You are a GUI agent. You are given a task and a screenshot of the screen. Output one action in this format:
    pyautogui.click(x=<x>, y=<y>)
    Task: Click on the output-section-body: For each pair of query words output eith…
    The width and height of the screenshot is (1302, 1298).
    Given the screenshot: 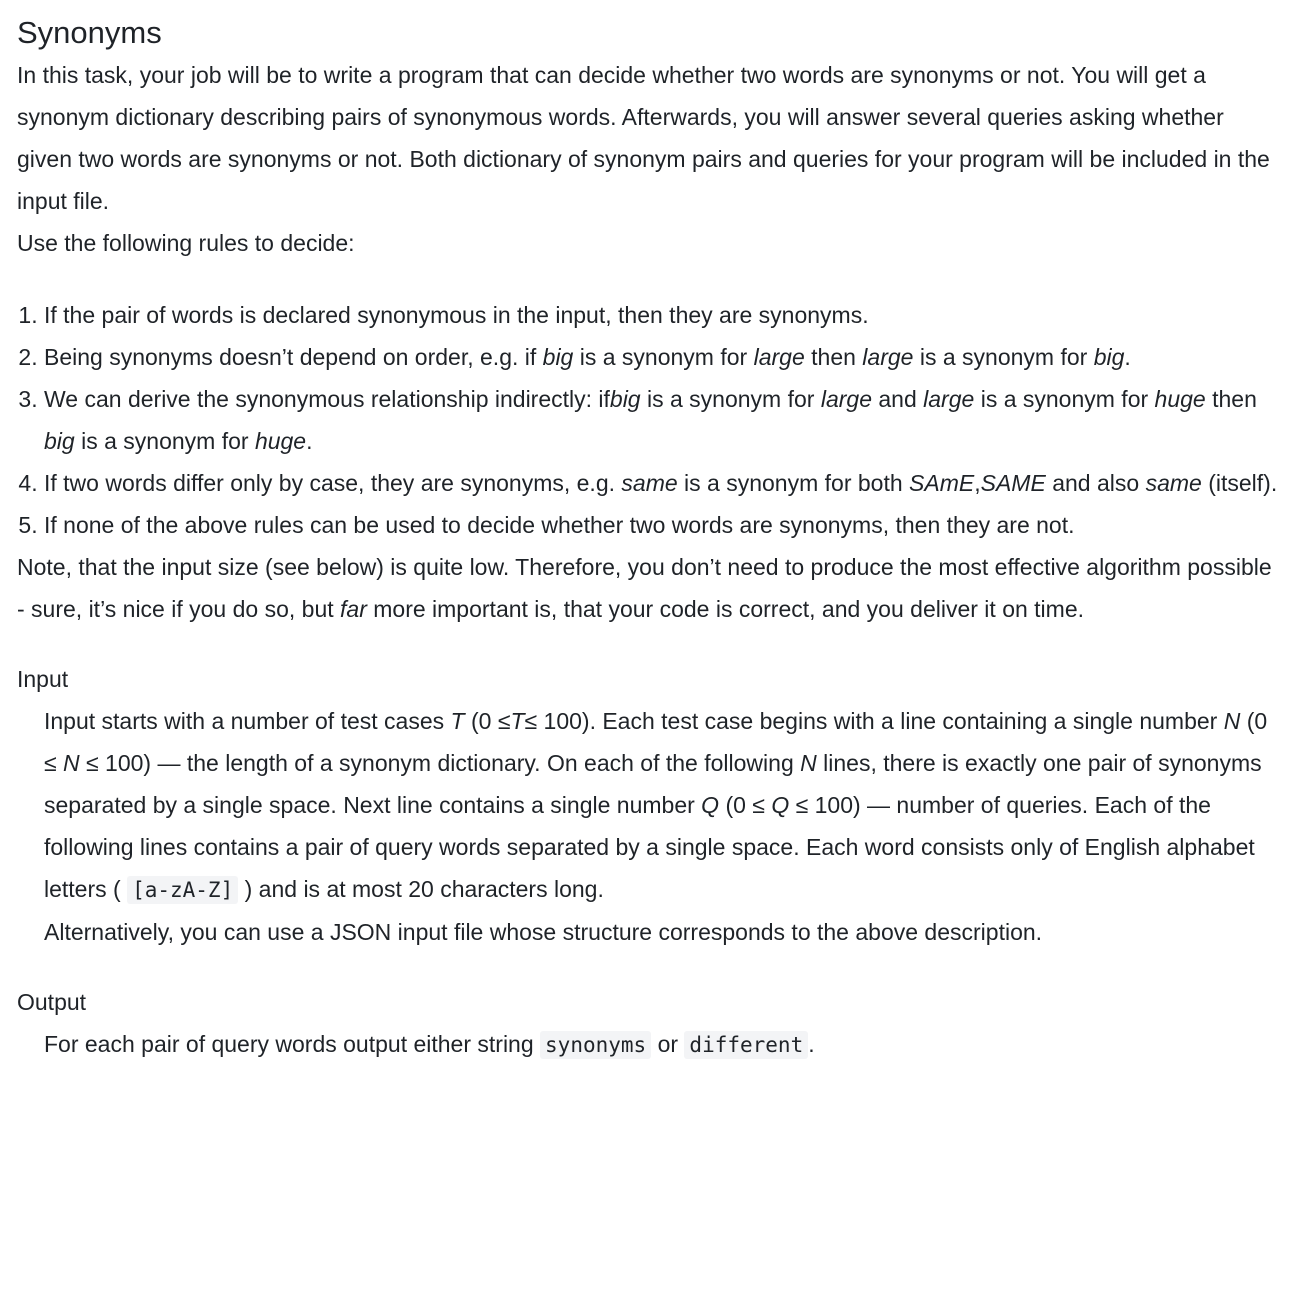 What is the action you would take?
    pyautogui.click(x=664, y=1044)
    